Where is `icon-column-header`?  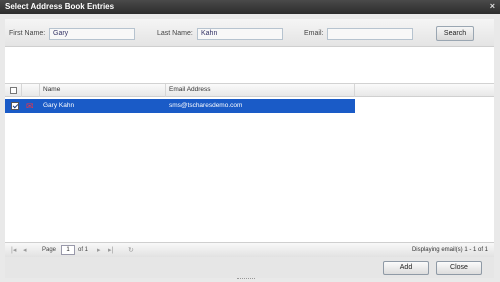
icon-column-header is located at coordinates (31, 90).